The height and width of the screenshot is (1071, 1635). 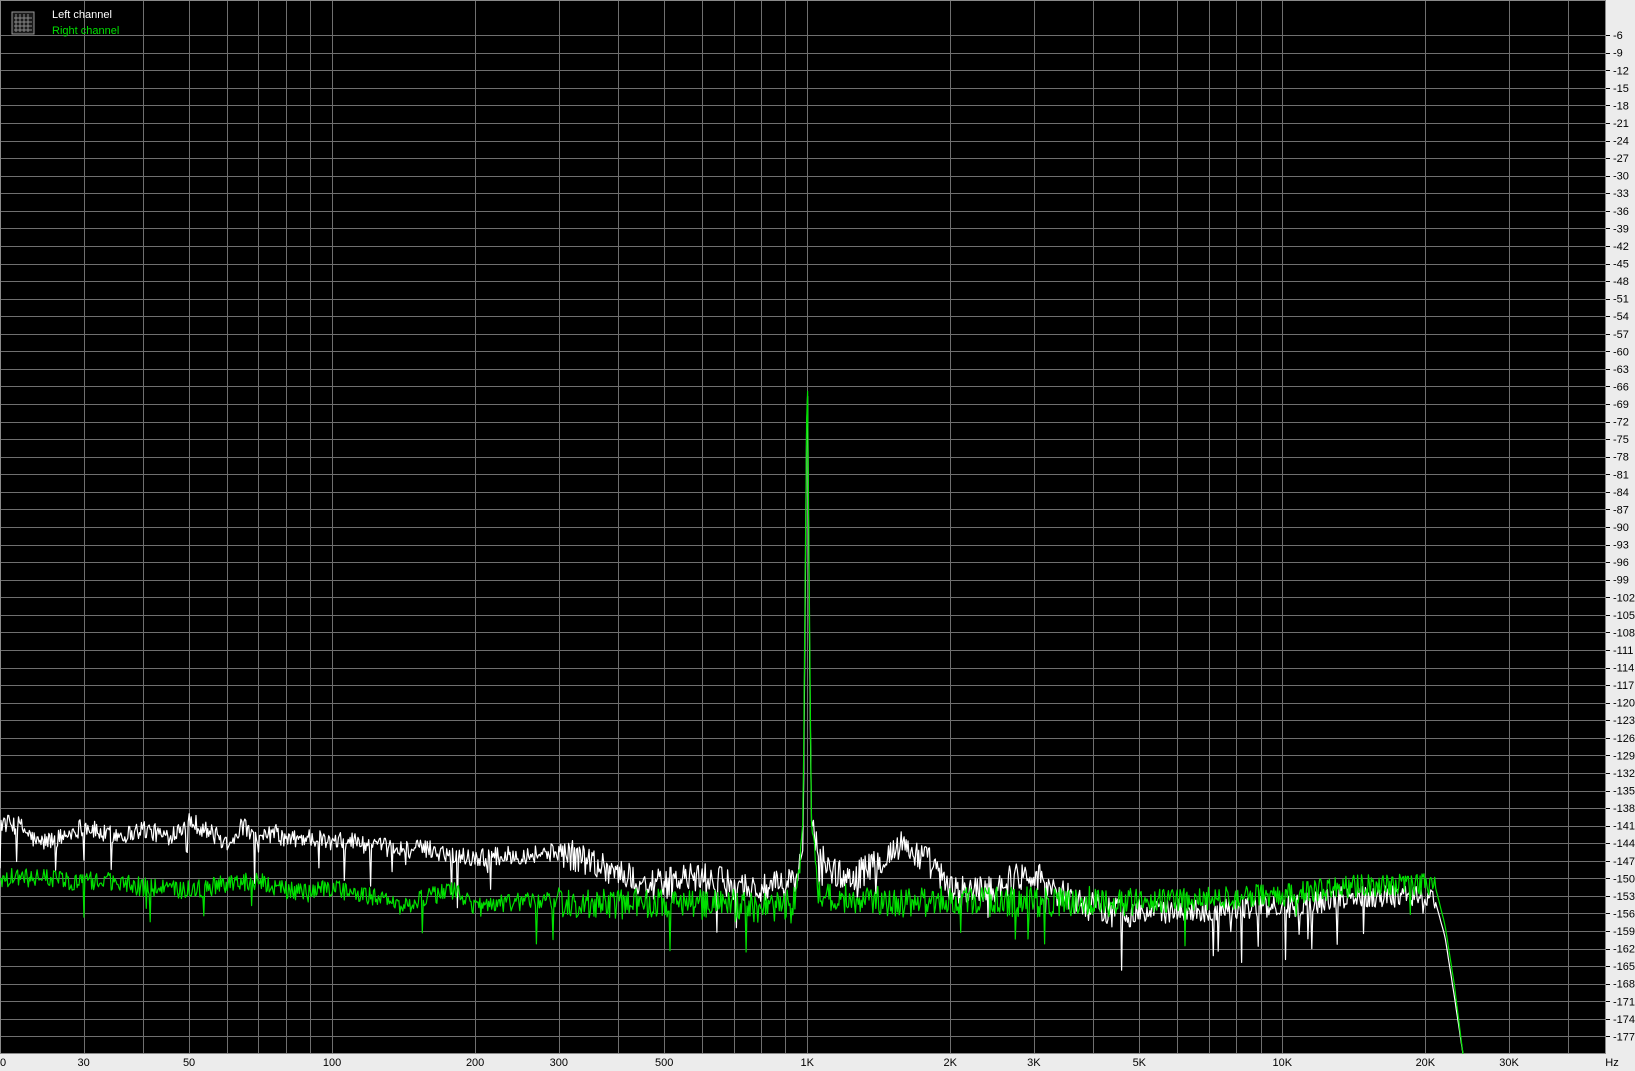 I want to click on y-tick-label: -66, so click(x=1621, y=387).